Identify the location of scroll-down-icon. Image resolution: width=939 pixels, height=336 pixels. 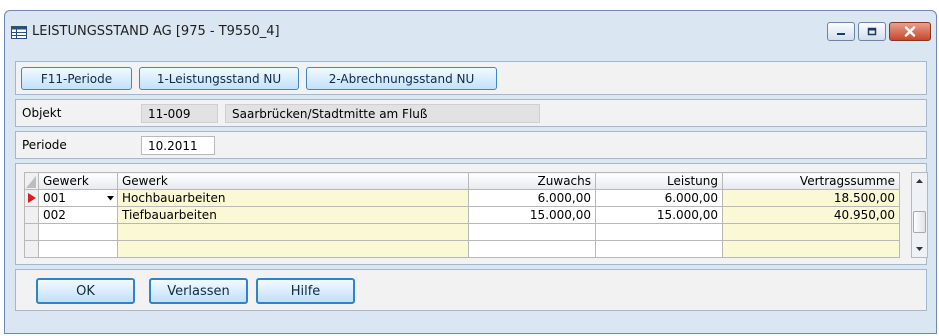
(919, 249).